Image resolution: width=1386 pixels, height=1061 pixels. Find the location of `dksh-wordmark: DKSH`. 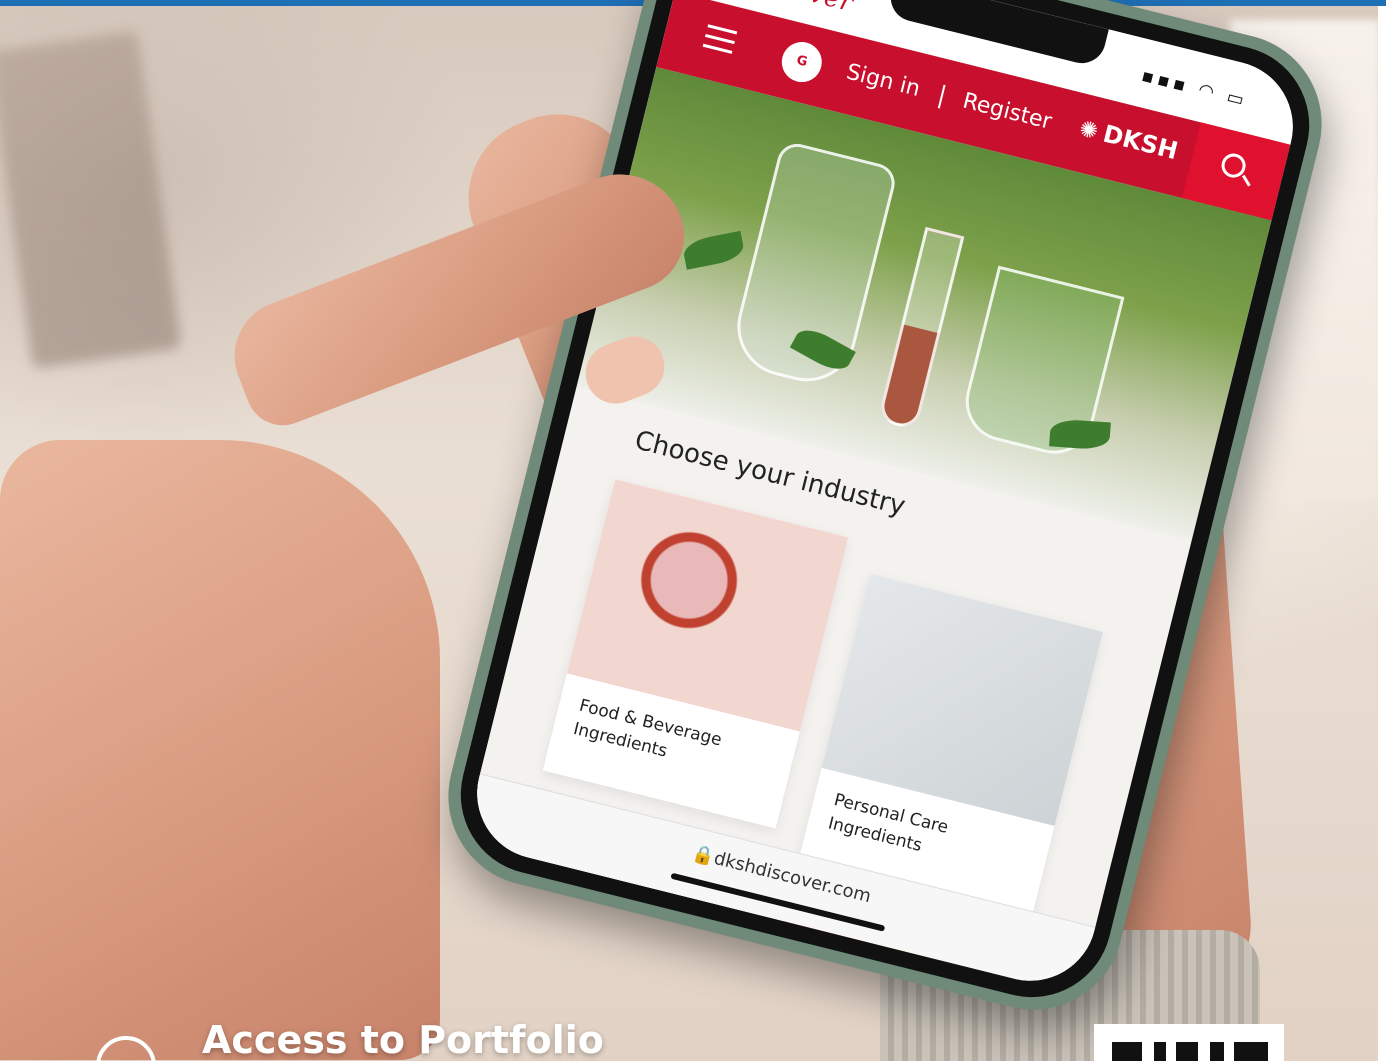

dksh-wordmark: DKSH is located at coordinates (1140, 142).